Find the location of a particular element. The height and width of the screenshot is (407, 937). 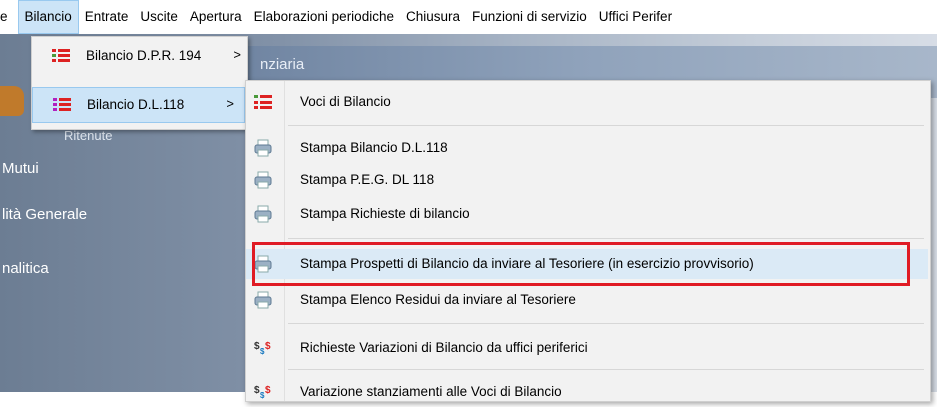

submenu-item-voci-di-bilancio: Voci di Bilancio is located at coordinates (587, 102).